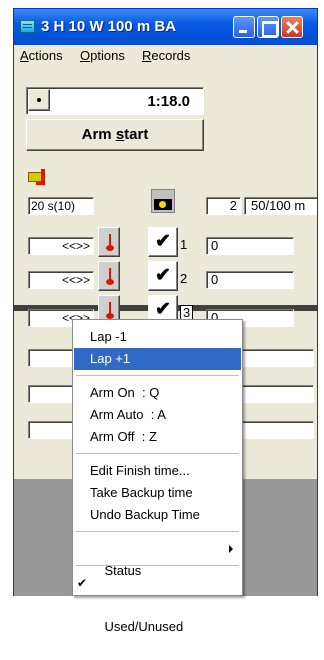  Describe the element at coordinates (102, 55) in the screenshot. I see `menu-options: Options` at that location.